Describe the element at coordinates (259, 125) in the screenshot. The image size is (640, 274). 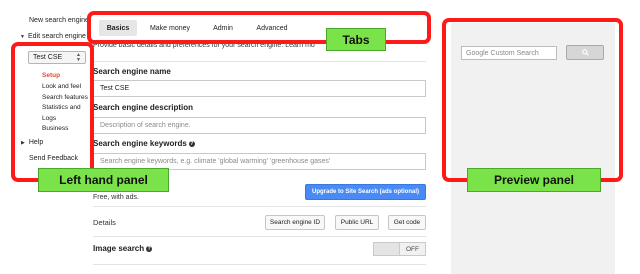
I see `search-engine-description-input: Description of search engine.` at that location.